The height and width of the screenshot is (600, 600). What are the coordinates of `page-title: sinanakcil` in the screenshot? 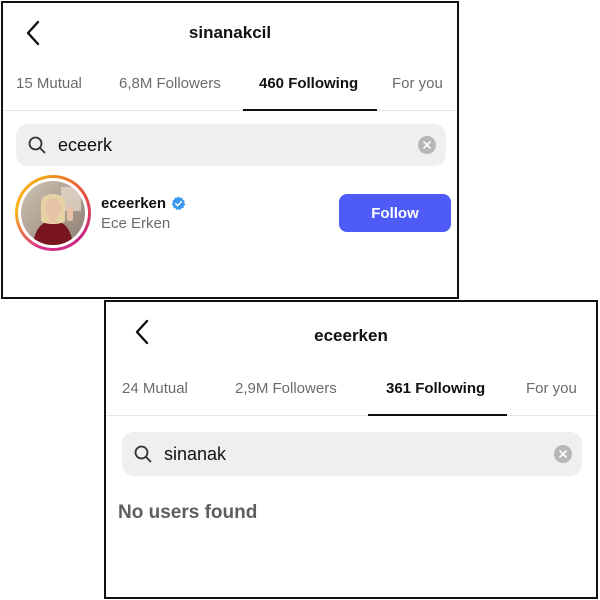 It's located at (230, 32).